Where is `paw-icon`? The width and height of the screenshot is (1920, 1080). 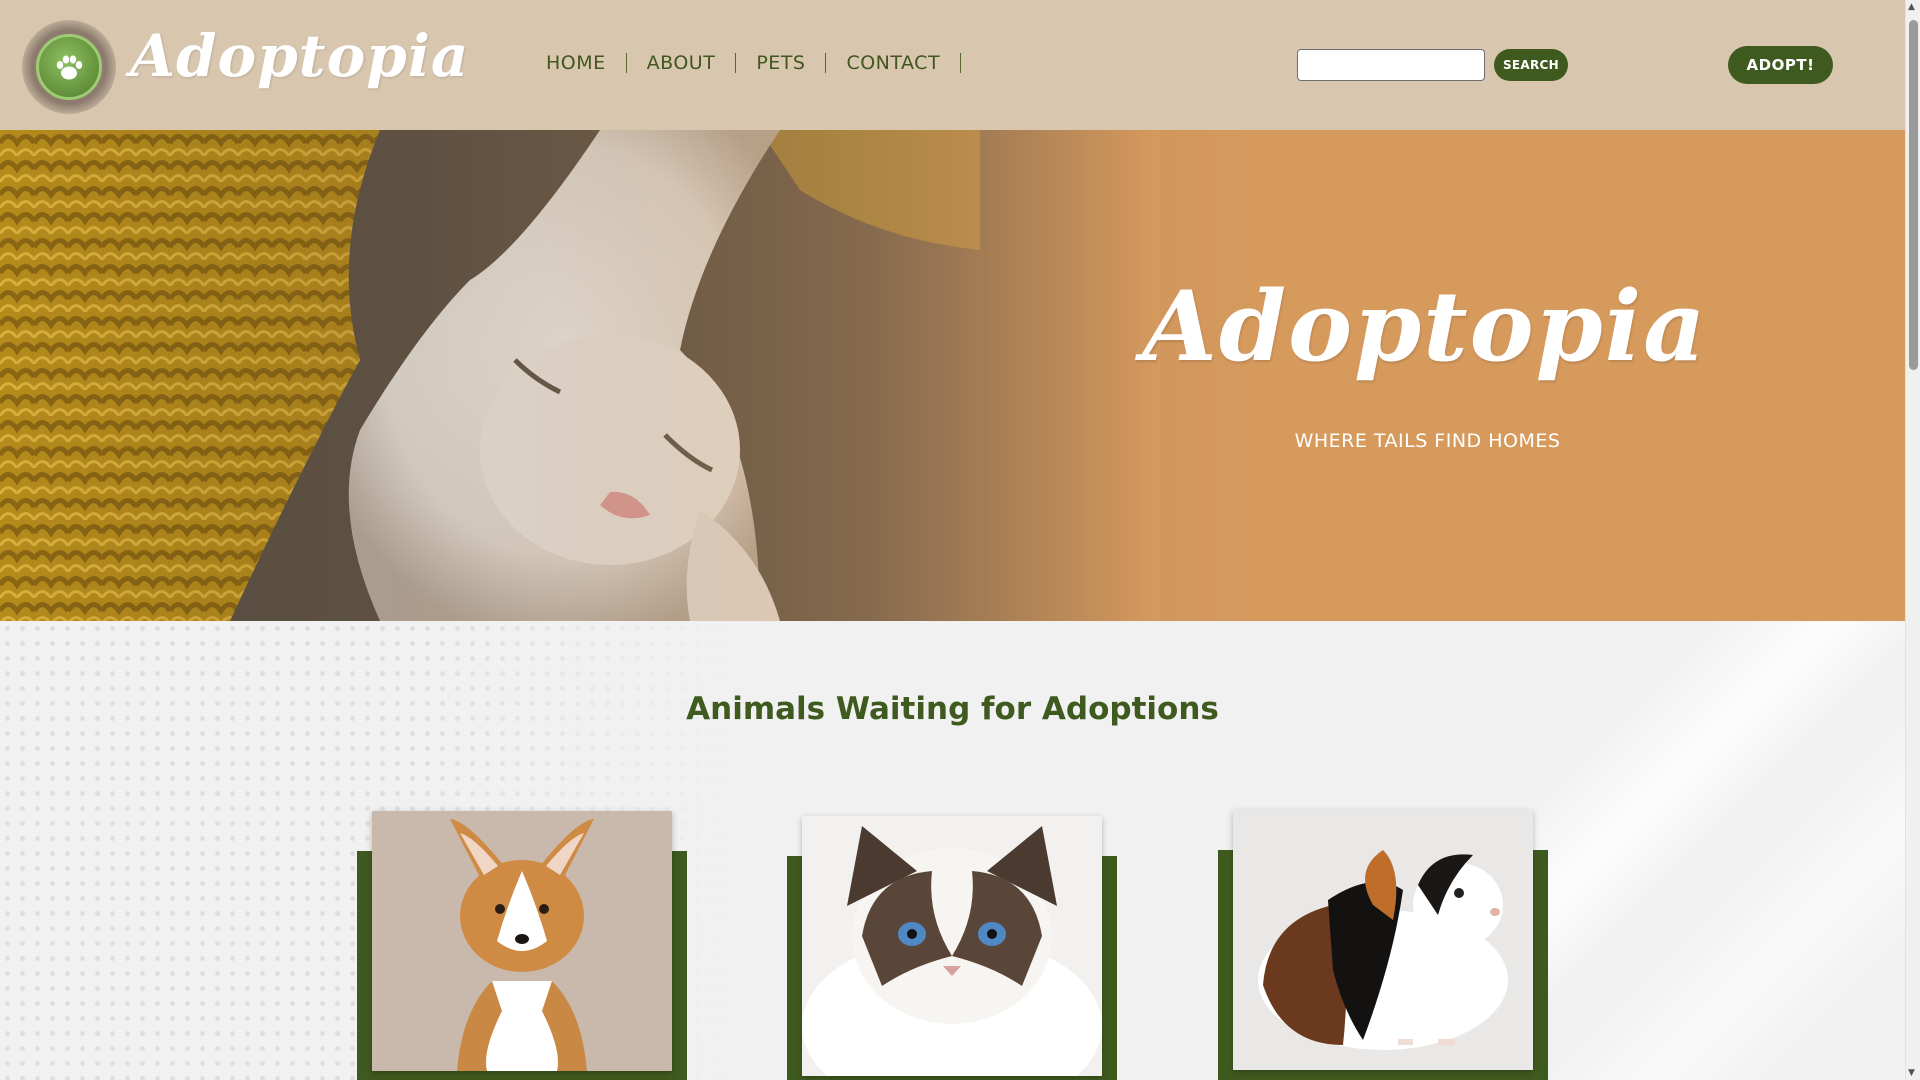
paw-icon is located at coordinates (69, 67).